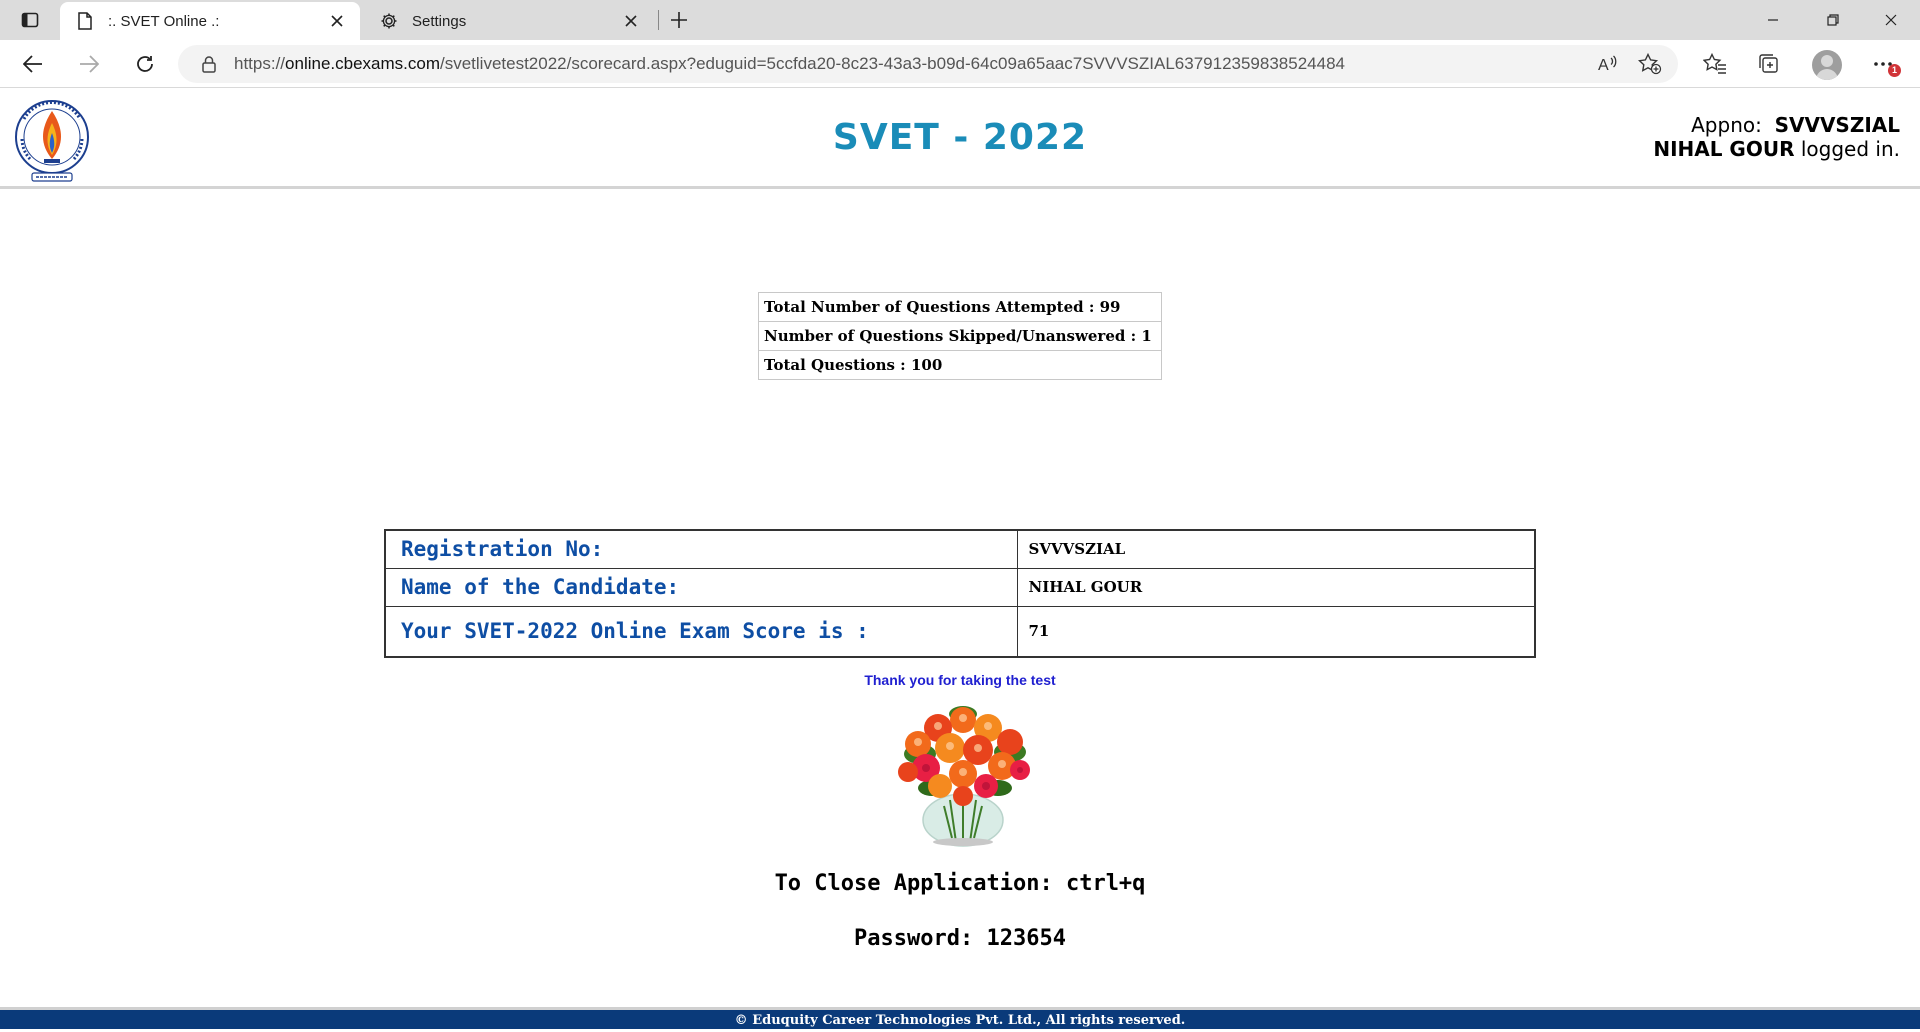  I want to click on total-count: Total Questions : 100, so click(960, 365).